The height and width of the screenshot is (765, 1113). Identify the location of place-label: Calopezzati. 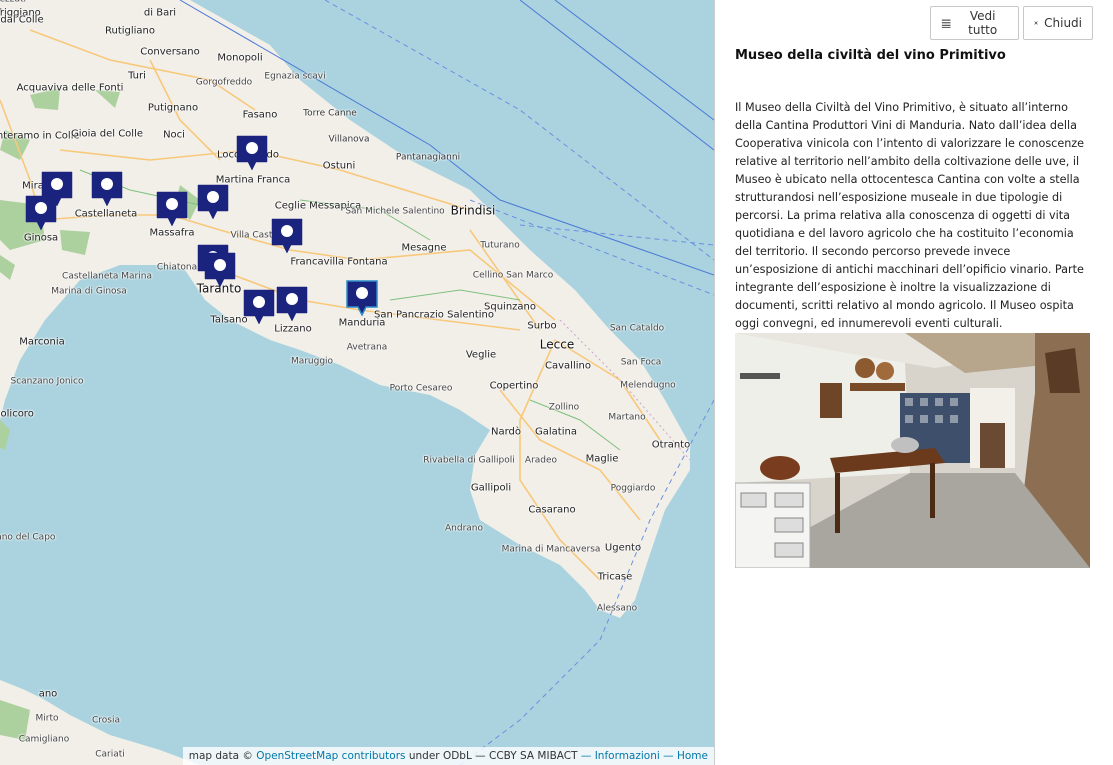
(13, 3).